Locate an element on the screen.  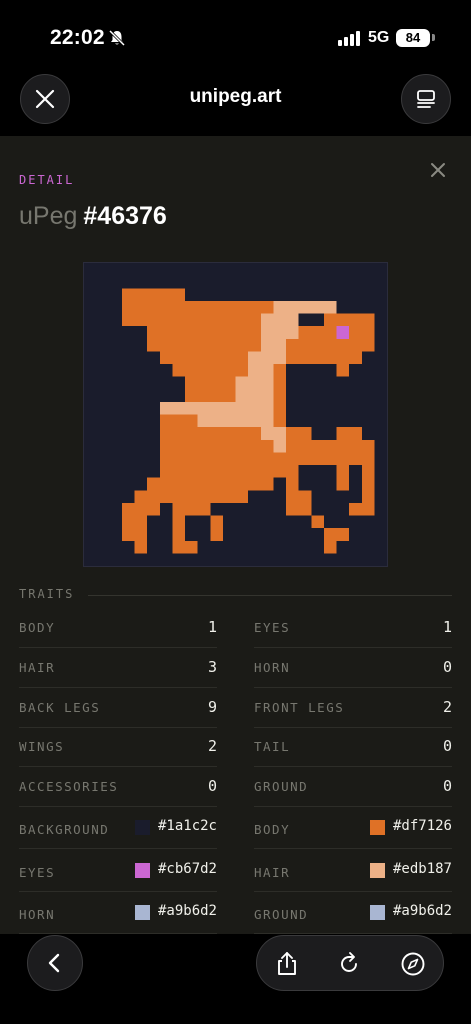
reload-icon is located at coordinates (349, 962).